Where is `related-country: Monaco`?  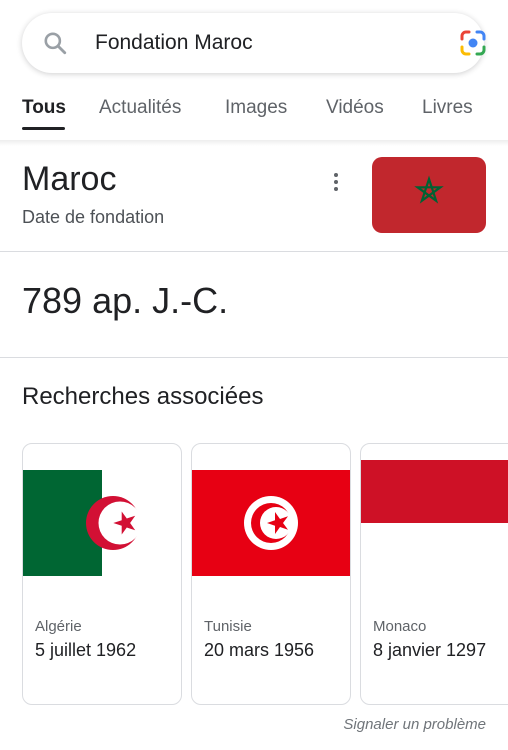
related-country: Monaco is located at coordinates (400, 626).